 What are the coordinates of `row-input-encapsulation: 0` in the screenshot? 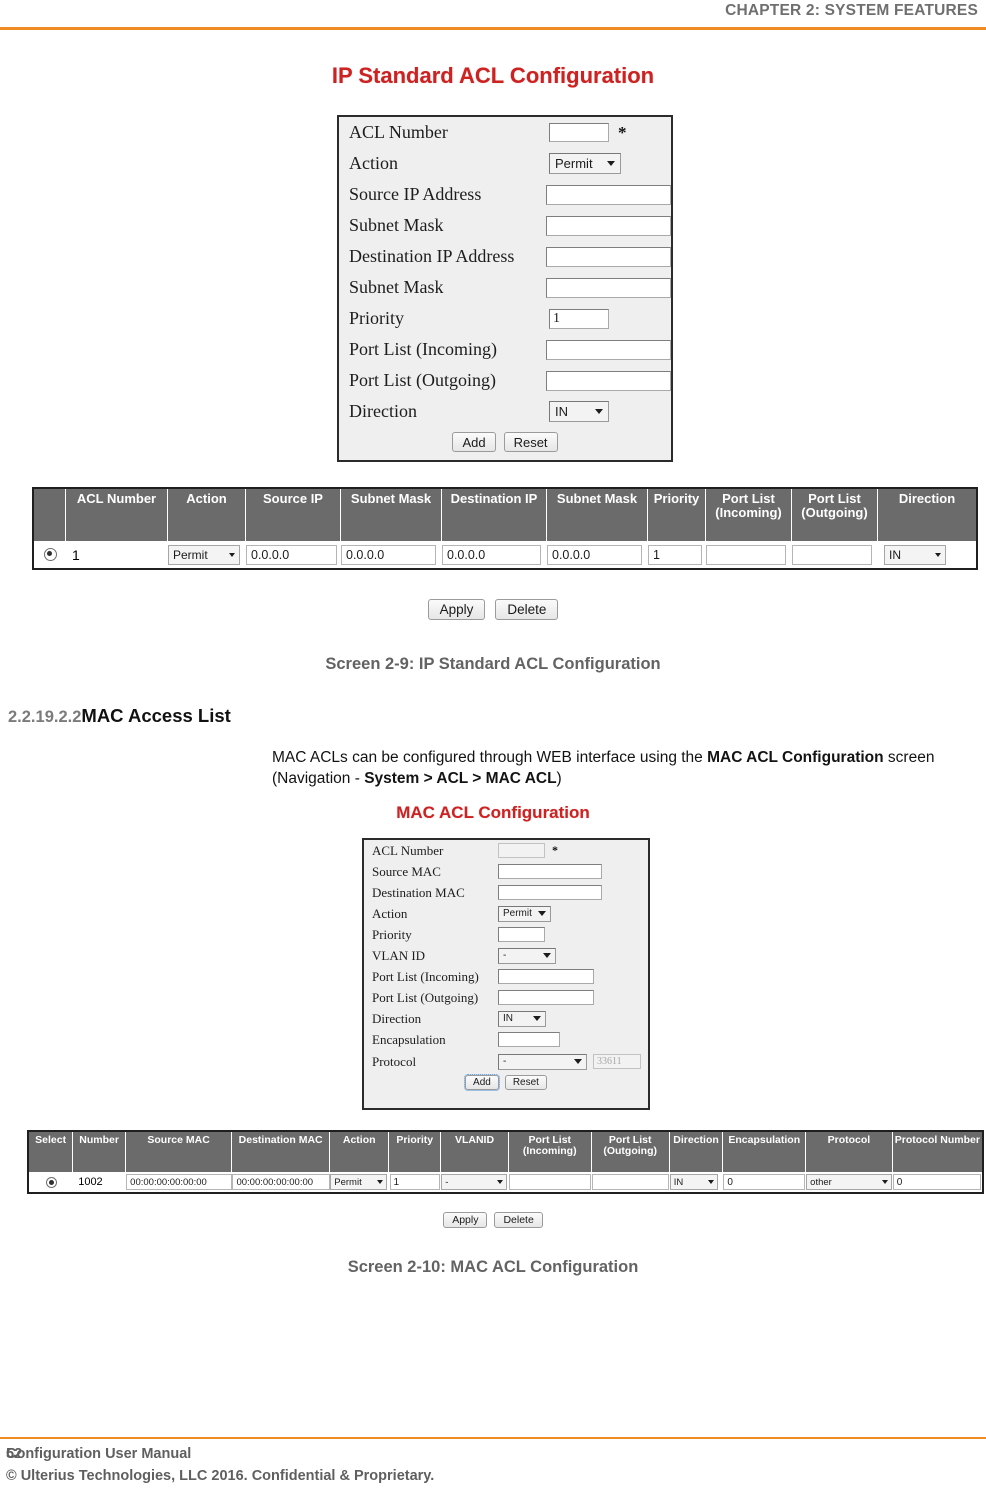 It's located at (764, 1182).